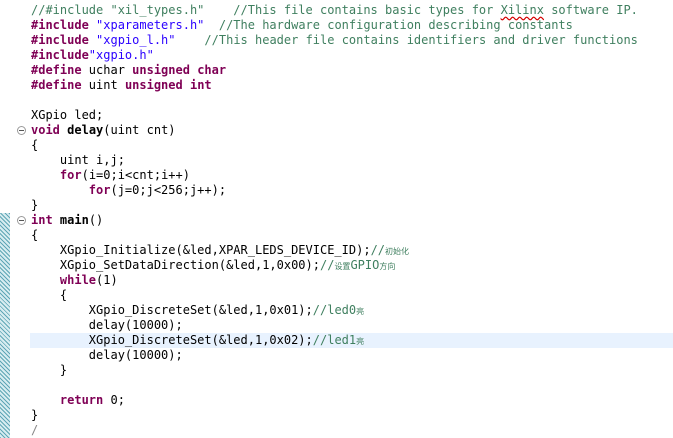  Describe the element at coordinates (96, 220) in the screenshot. I see `code-token: ()` at that location.